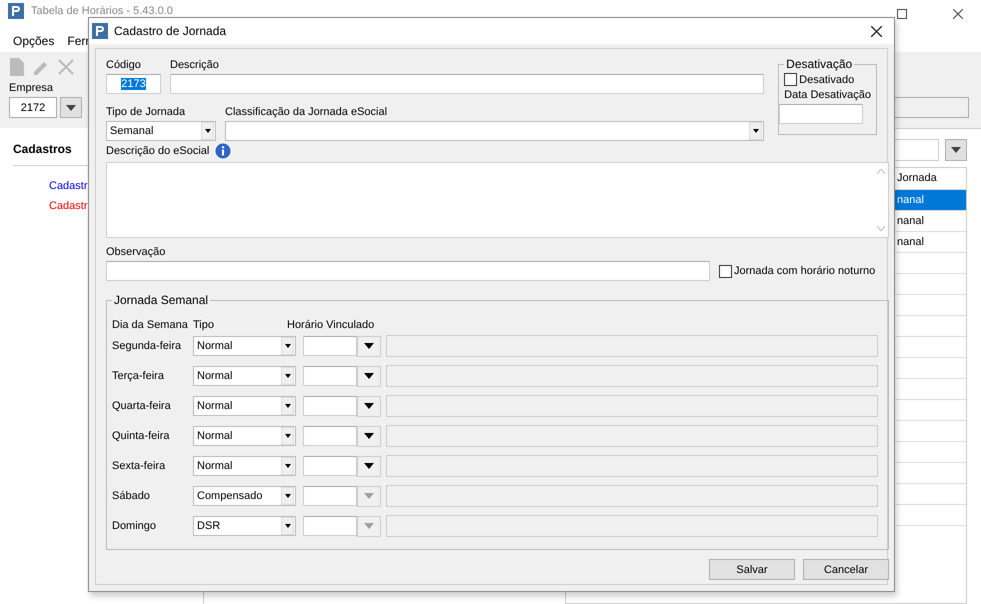 The image size is (981, 604). What do you see at coordinates (133, 84) in the screenshot?
I see `codigo-field: 2173` at bounding box center [133, 84].